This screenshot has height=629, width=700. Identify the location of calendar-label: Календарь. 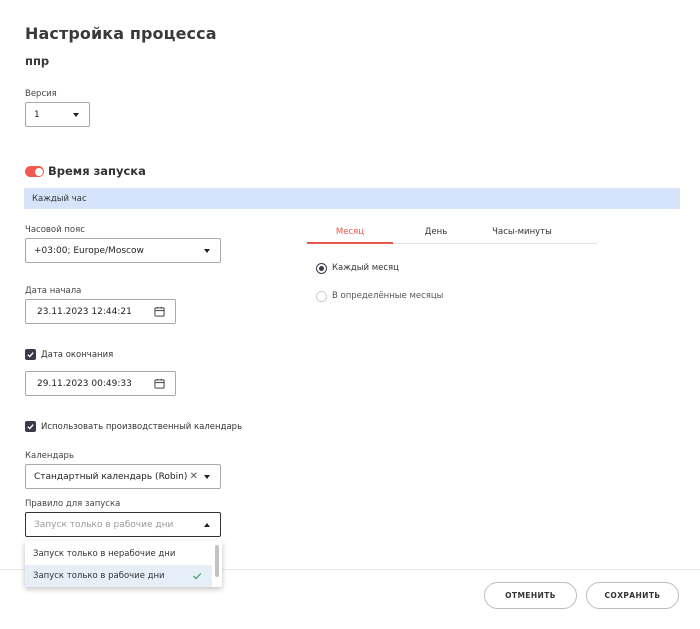
(49, 456).